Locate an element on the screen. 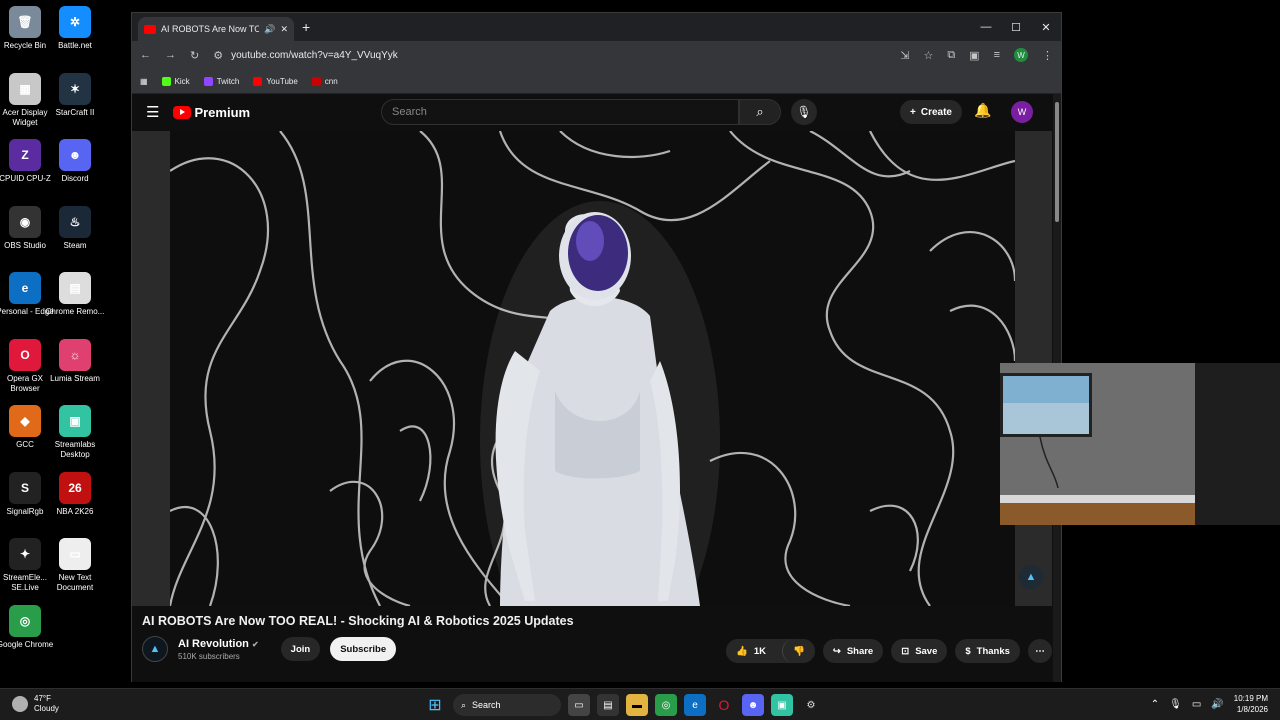  windows-start-icon: ⊞ is located at coordinates (435, 705).